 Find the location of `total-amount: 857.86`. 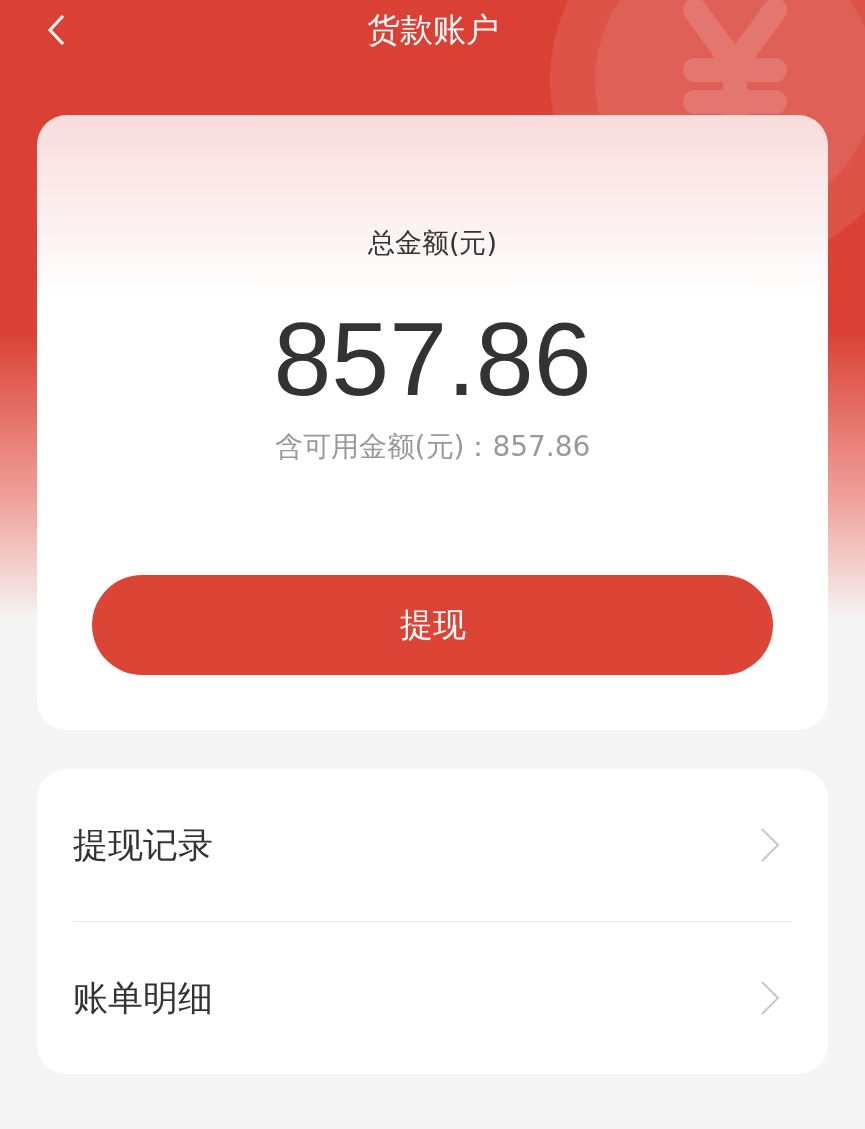

total-amount: 857.86 is located at coordinates (432, 359).